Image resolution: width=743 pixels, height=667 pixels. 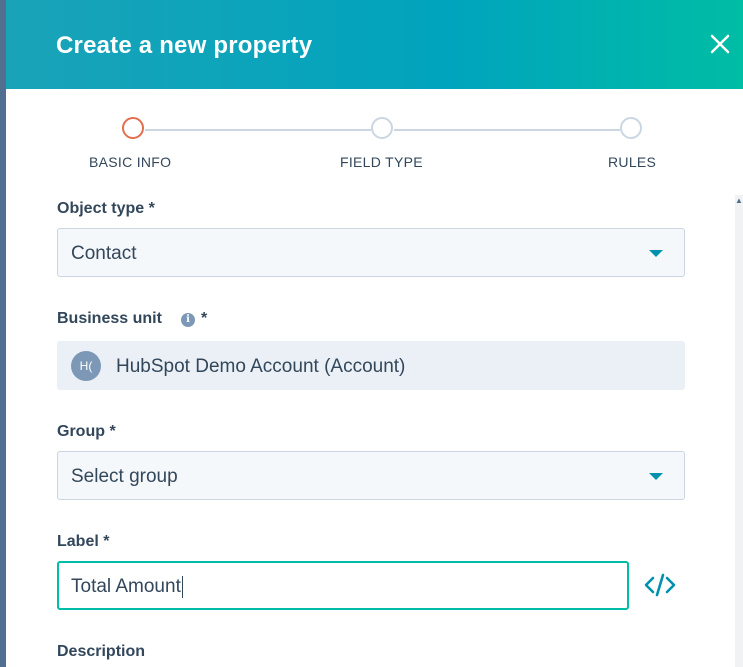 I want to click on step-label-rules: RULES, so click(x=632, y=162).